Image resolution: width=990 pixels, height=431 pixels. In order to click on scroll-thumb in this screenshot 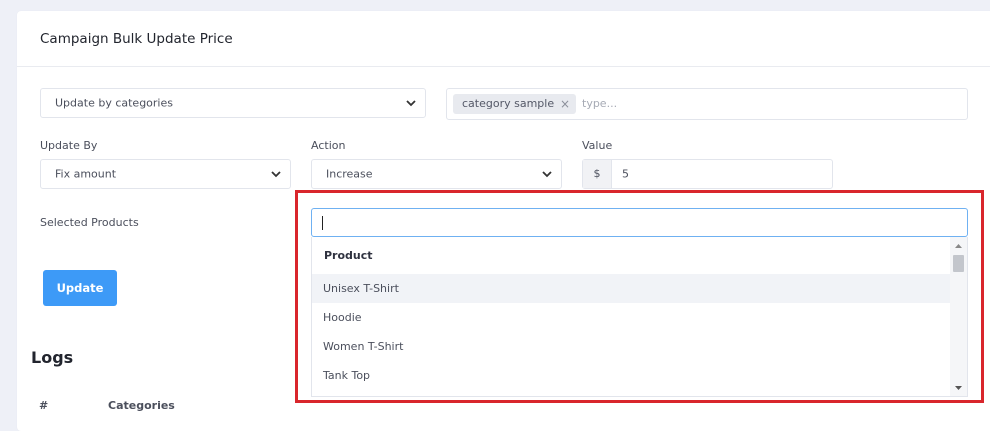, I will do `click(958, 263)`.